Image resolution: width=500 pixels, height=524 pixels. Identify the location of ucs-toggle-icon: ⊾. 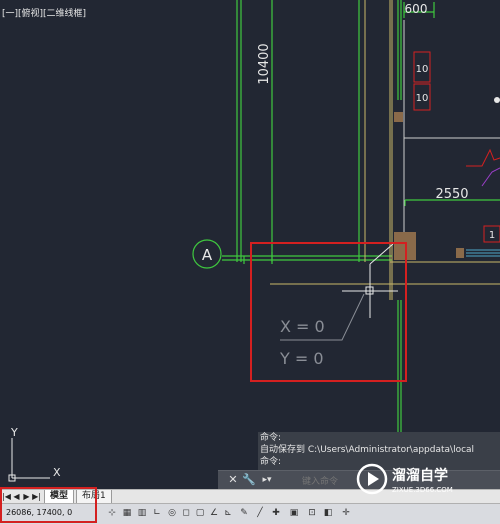
(228, 513).